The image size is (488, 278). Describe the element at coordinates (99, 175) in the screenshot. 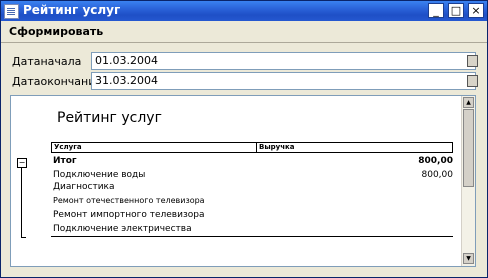

I see `service-name: Подключение воды` at that location.